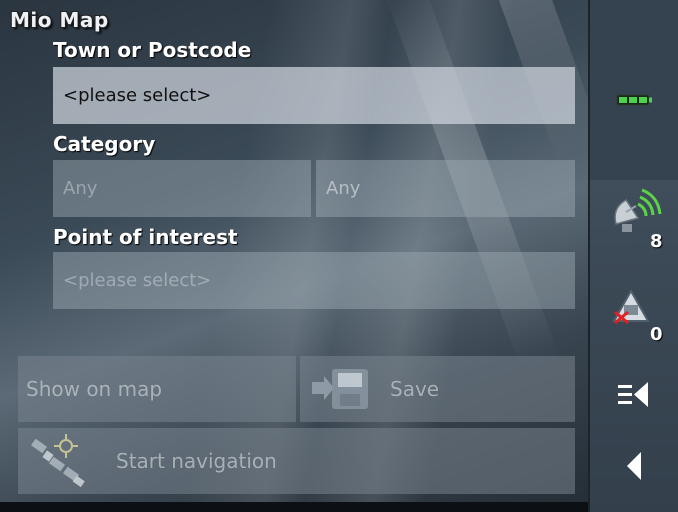 This screenshot has height=512, width=678. I want to click on app-title: Mio Map, so click(59, 20).